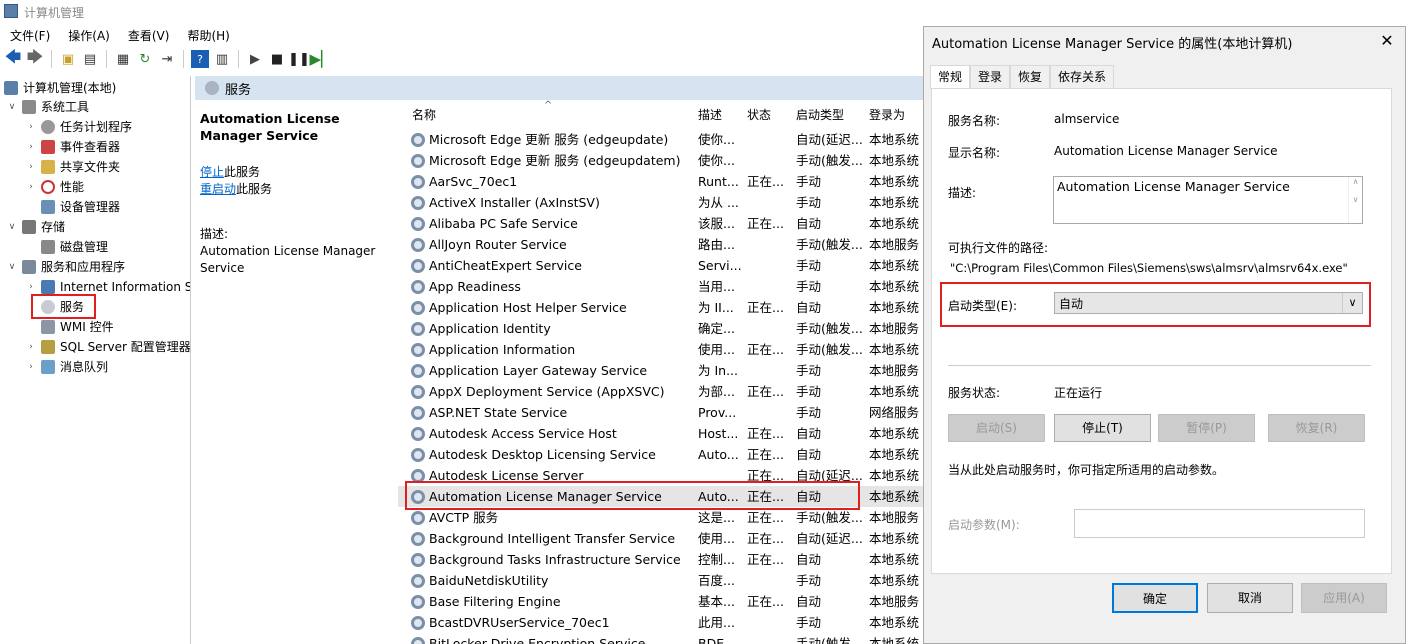 This screenshot has height=644, width=1406. I want to click on description-textarea: Automation License Manager Service ∧ ∨, so click(1208, 200).